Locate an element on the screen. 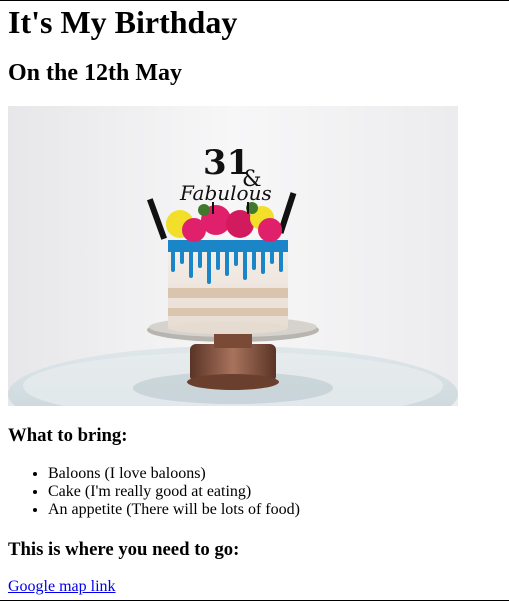 Image resolution: width=509 pixels, height=601 pixels. page-title: It's My Birthday is located at coordinates (123, 22).